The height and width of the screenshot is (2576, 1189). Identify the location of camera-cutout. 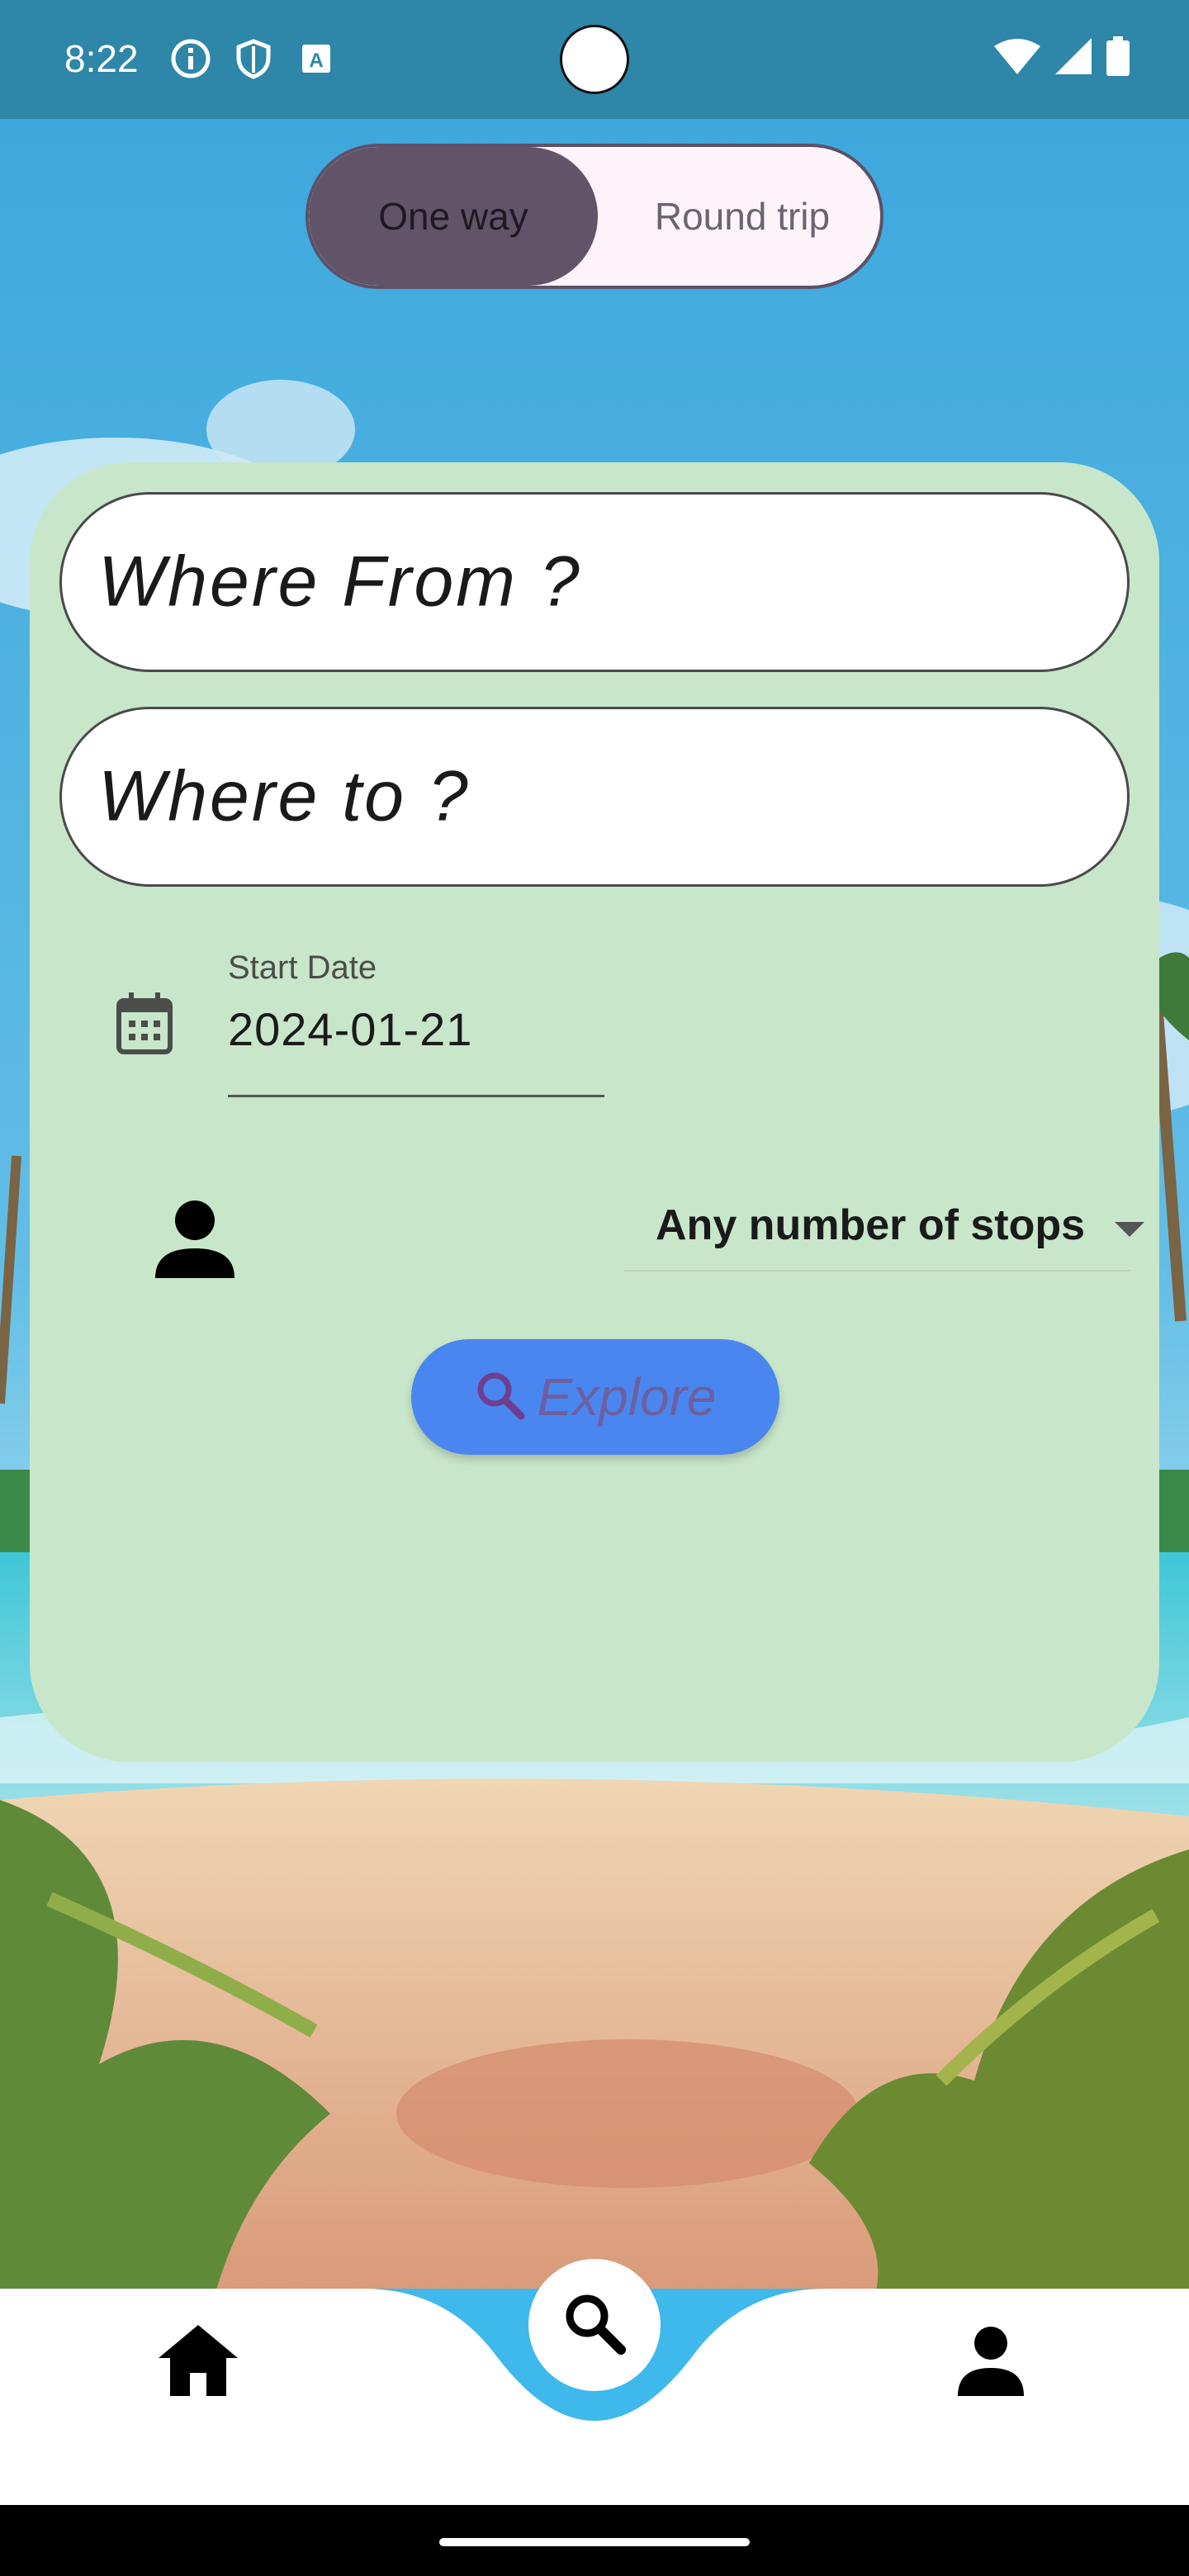
(594, 59).